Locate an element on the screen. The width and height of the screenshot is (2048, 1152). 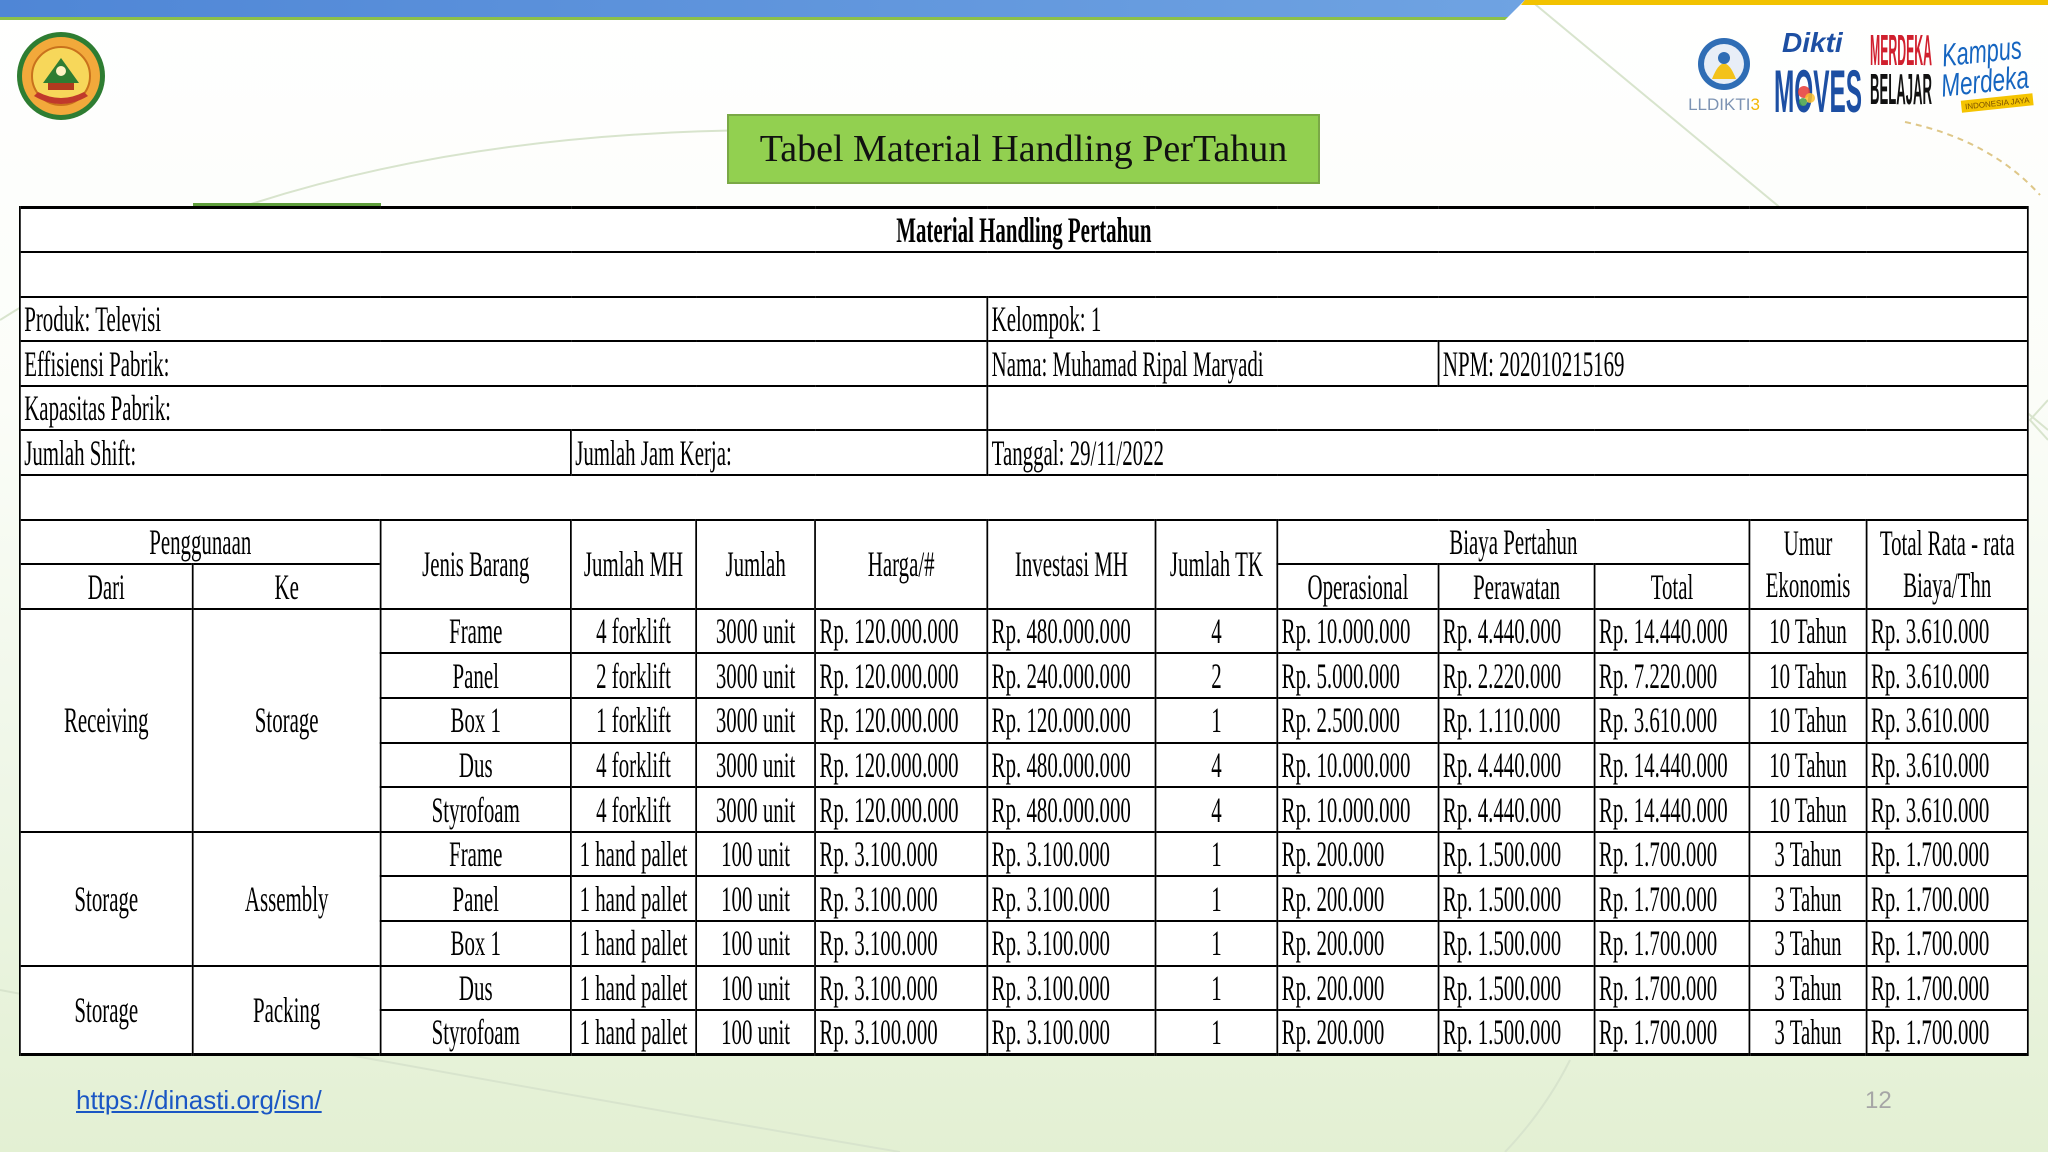
header-rata-line1: Total Rata - rata is located at coordinates (1947, 543).